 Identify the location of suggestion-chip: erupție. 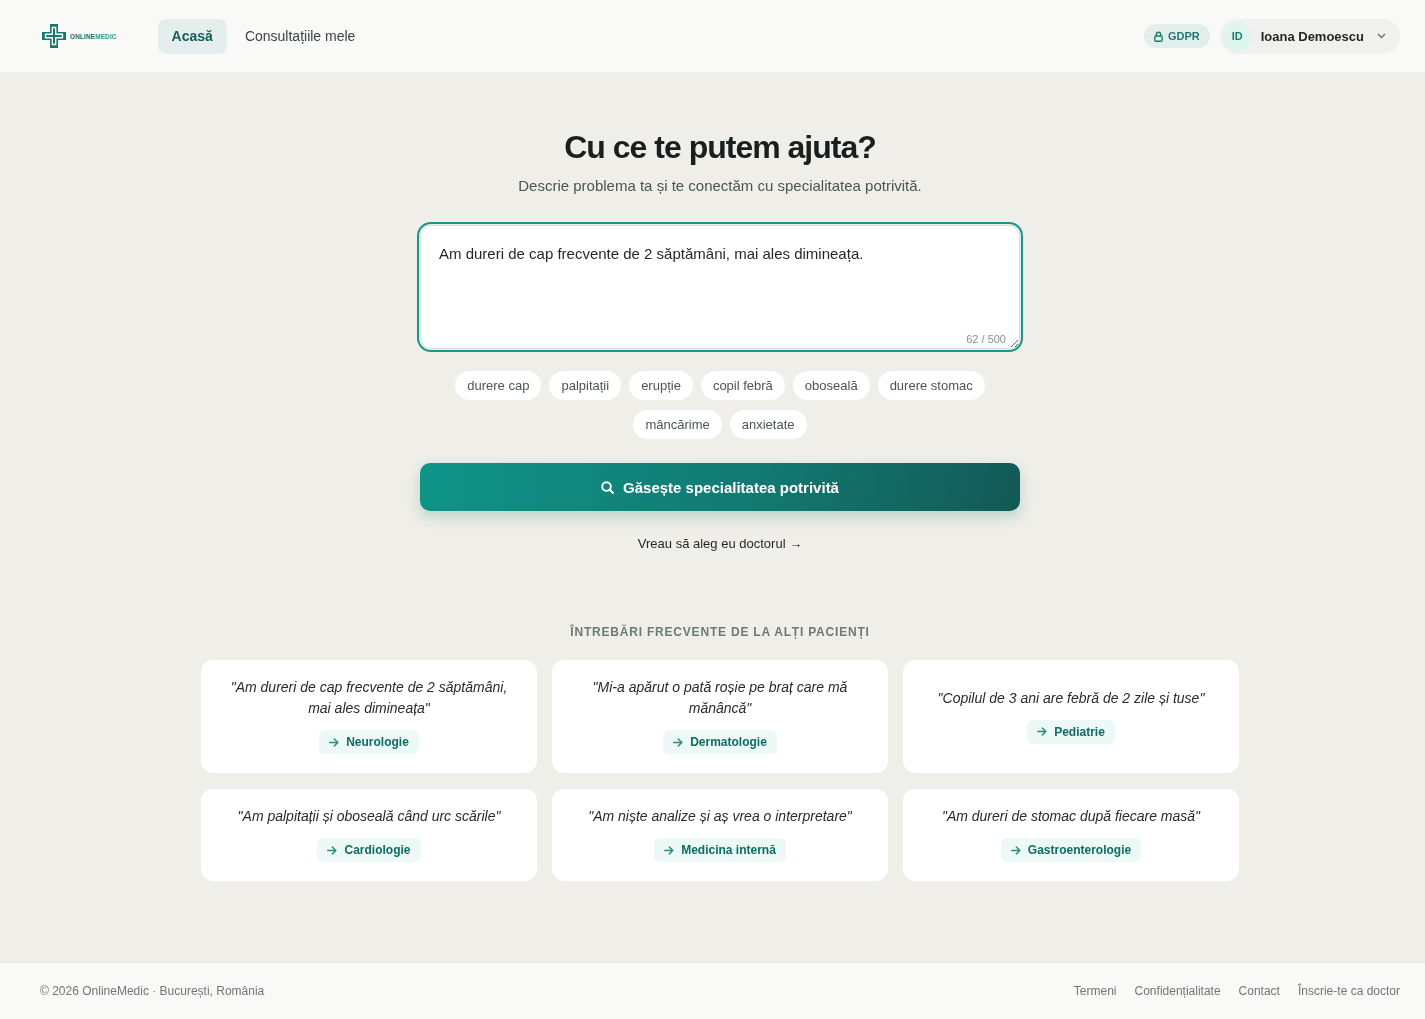
(661, 385).